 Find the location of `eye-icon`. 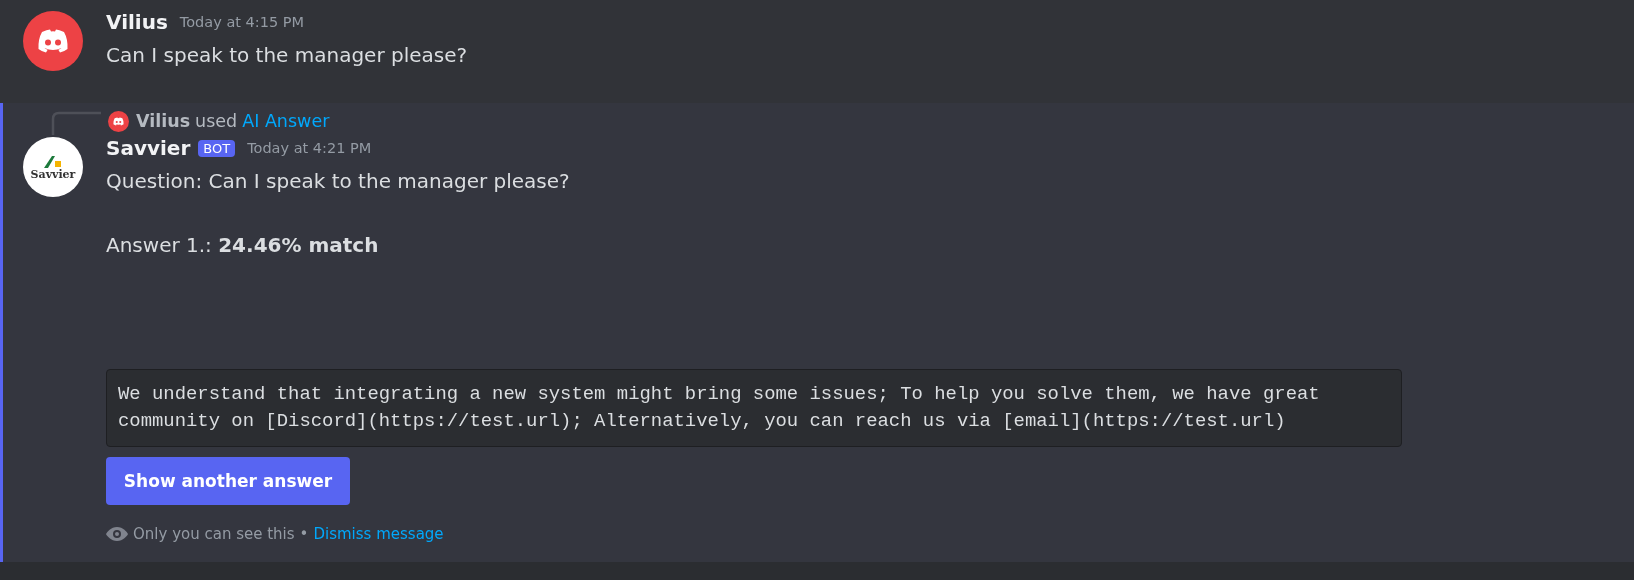

eye-icon is located at coordinates (117, 534).